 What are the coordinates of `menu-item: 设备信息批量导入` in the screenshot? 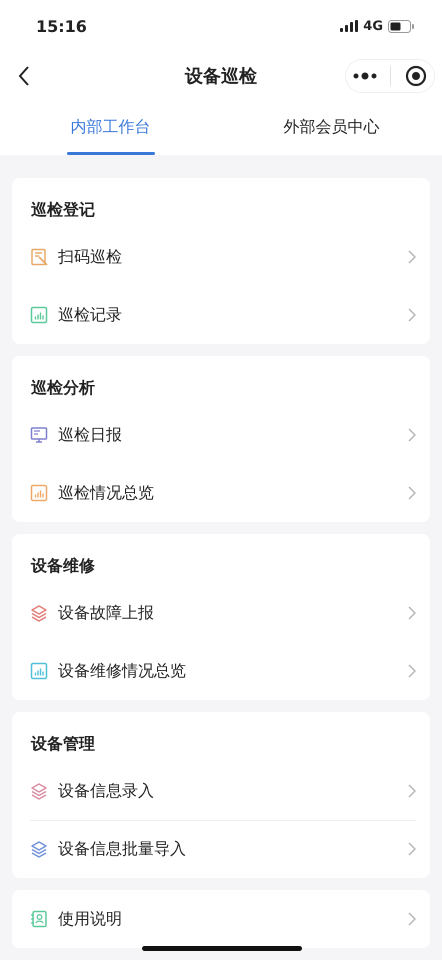 It's located at (221, 849).